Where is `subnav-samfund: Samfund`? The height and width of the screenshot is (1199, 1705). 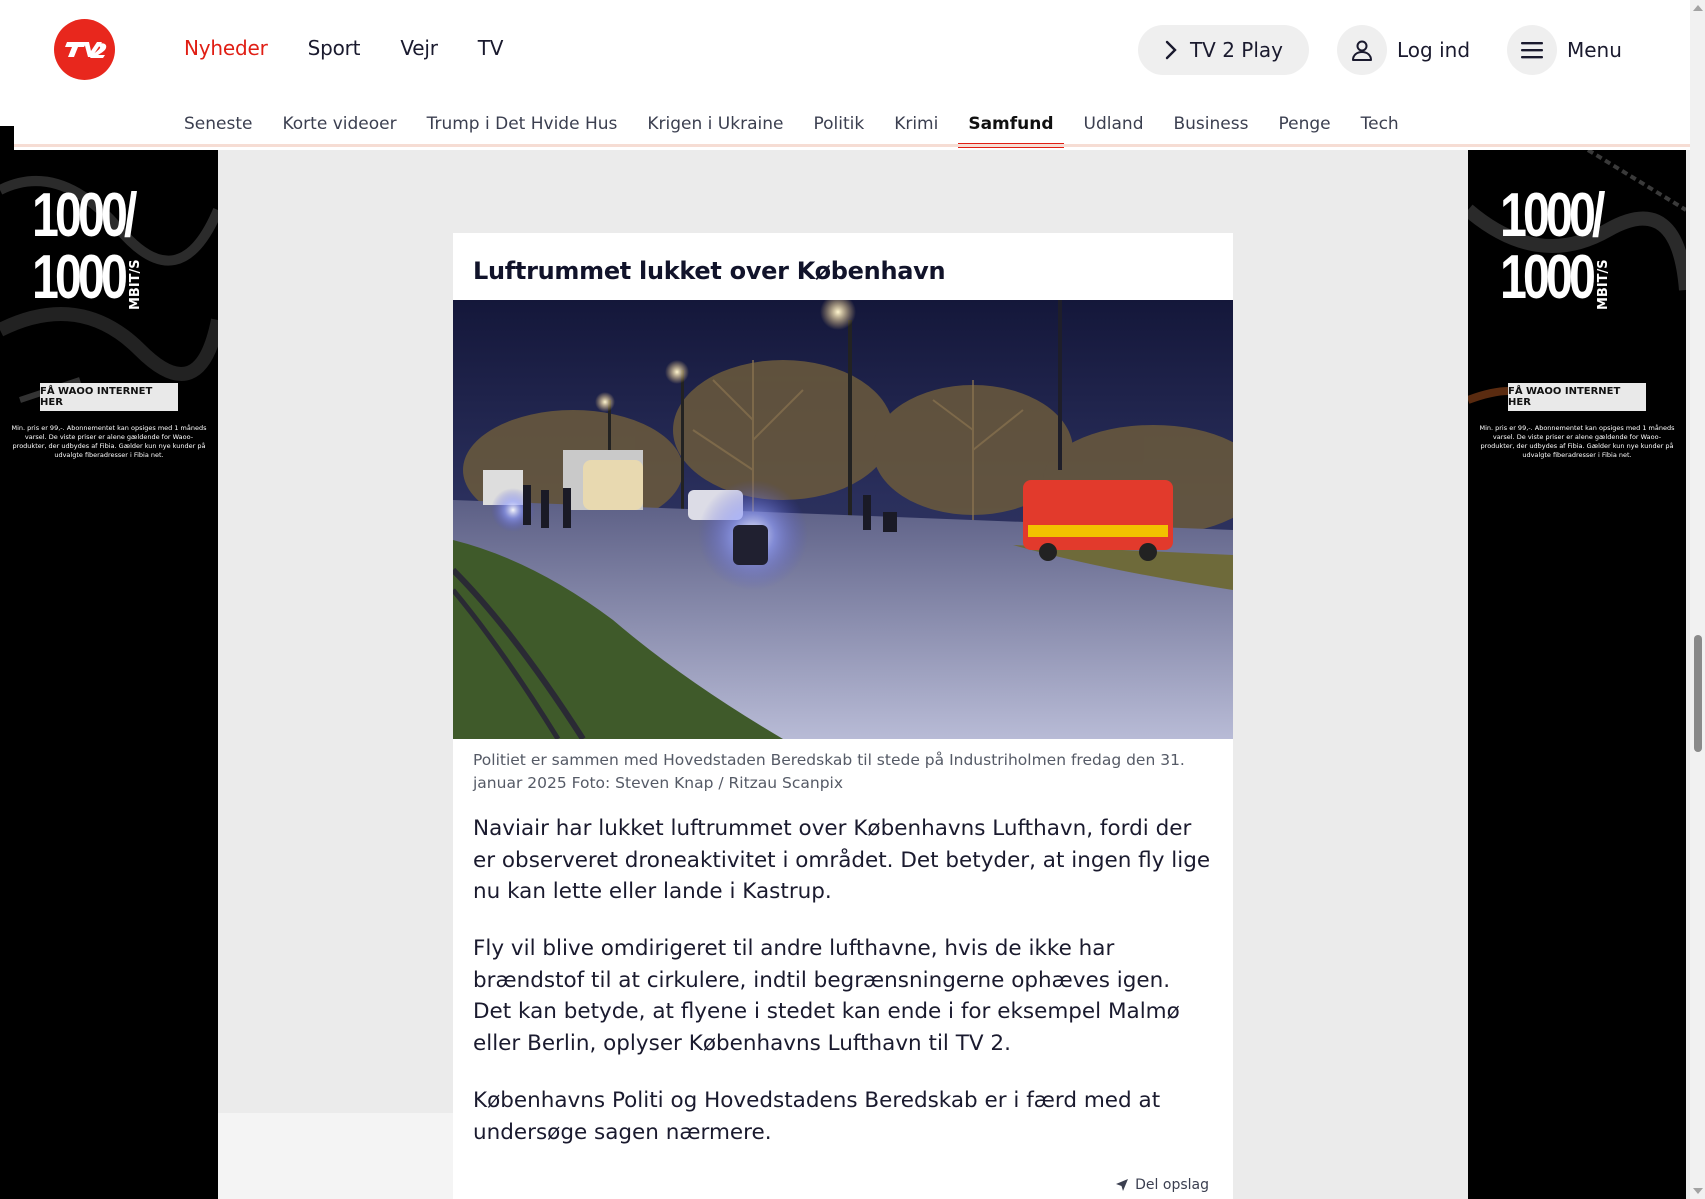
subnav-samfund: Samfund is located at coordinates (1011, 131).